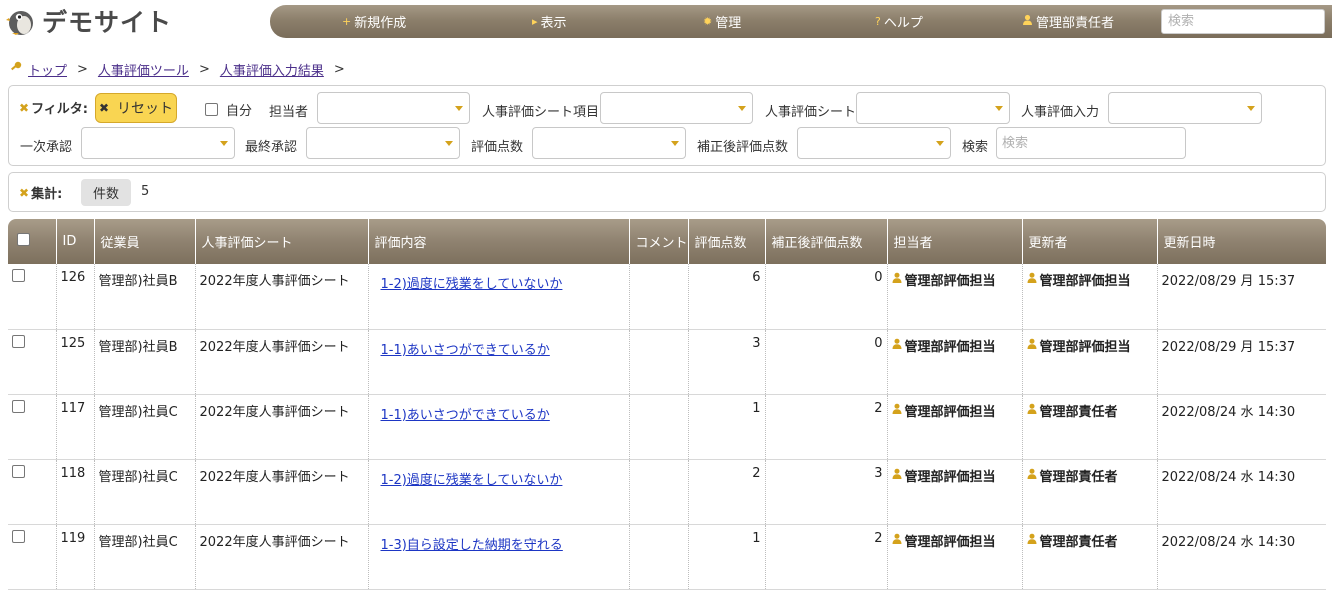  Describe the element at coordinates (393, 108) in the screenshot. I see `assignee-filter-select` at that location.